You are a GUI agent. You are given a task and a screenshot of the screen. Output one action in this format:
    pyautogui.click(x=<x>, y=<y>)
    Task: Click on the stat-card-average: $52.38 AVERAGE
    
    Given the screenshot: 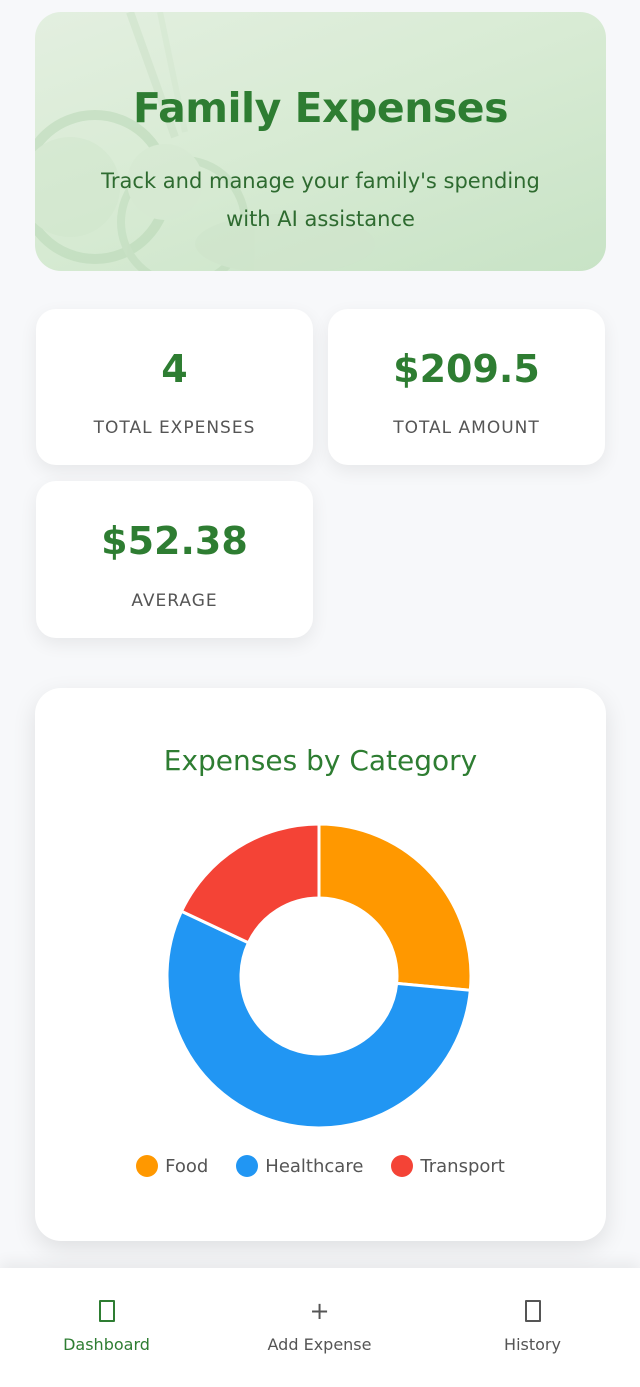 What is the action you would take?
    pyautogui.click(x=174, y=559)
    